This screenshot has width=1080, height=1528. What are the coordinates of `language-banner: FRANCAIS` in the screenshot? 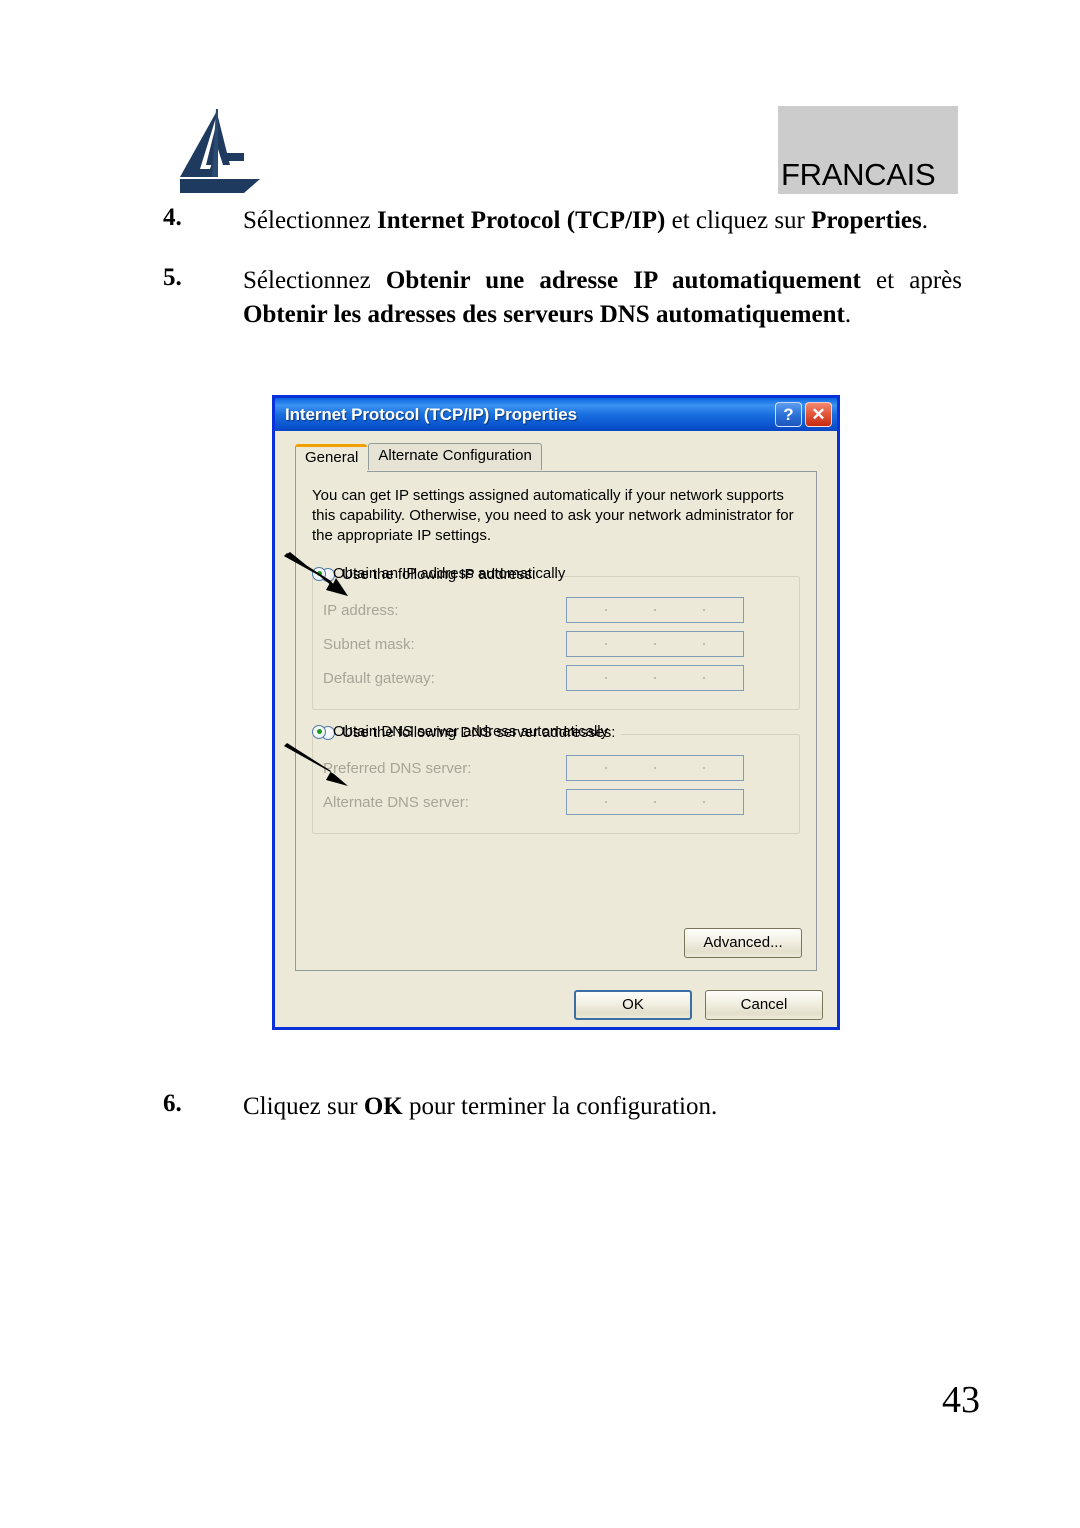 It's located at (868, 150).